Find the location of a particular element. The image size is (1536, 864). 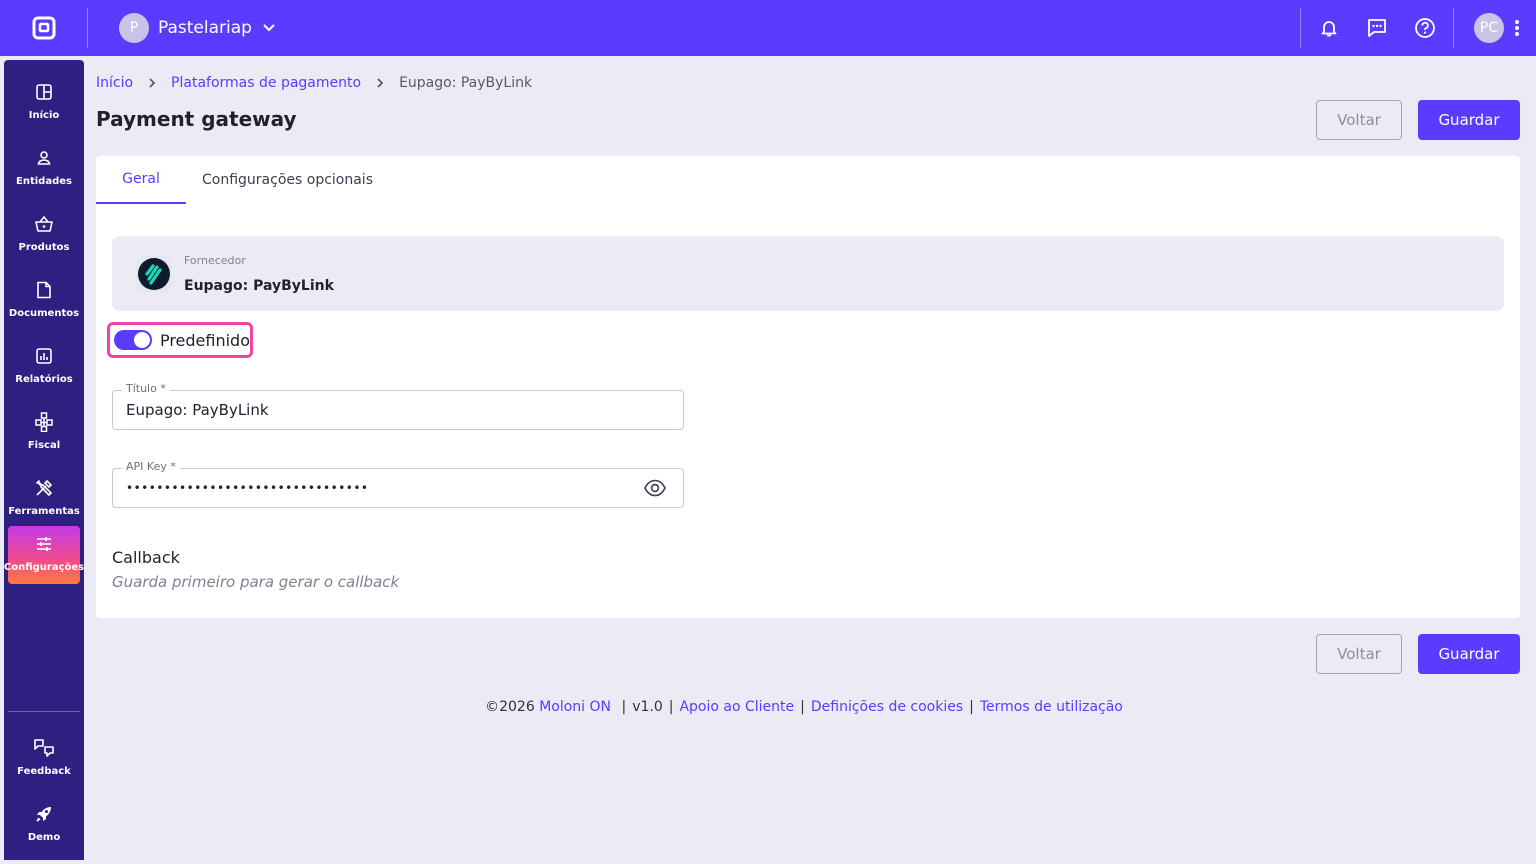

callback-title: Callback is located at coordinates (146, 557).